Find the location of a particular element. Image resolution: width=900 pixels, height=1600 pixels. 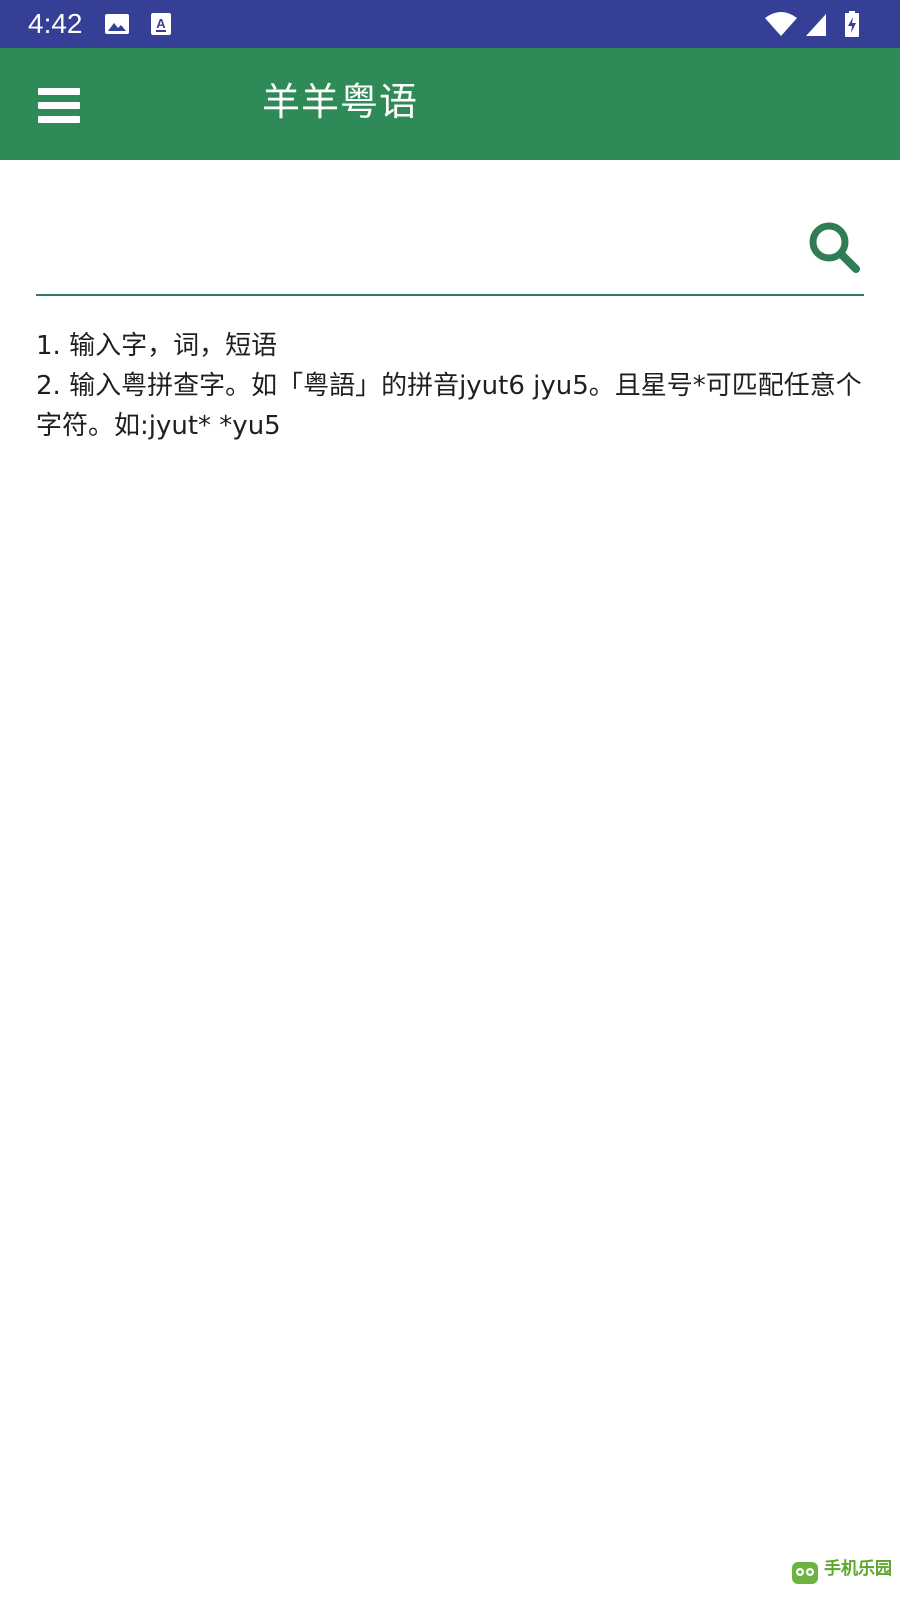

cell-signal-icon is located at coordinates (816, 25).